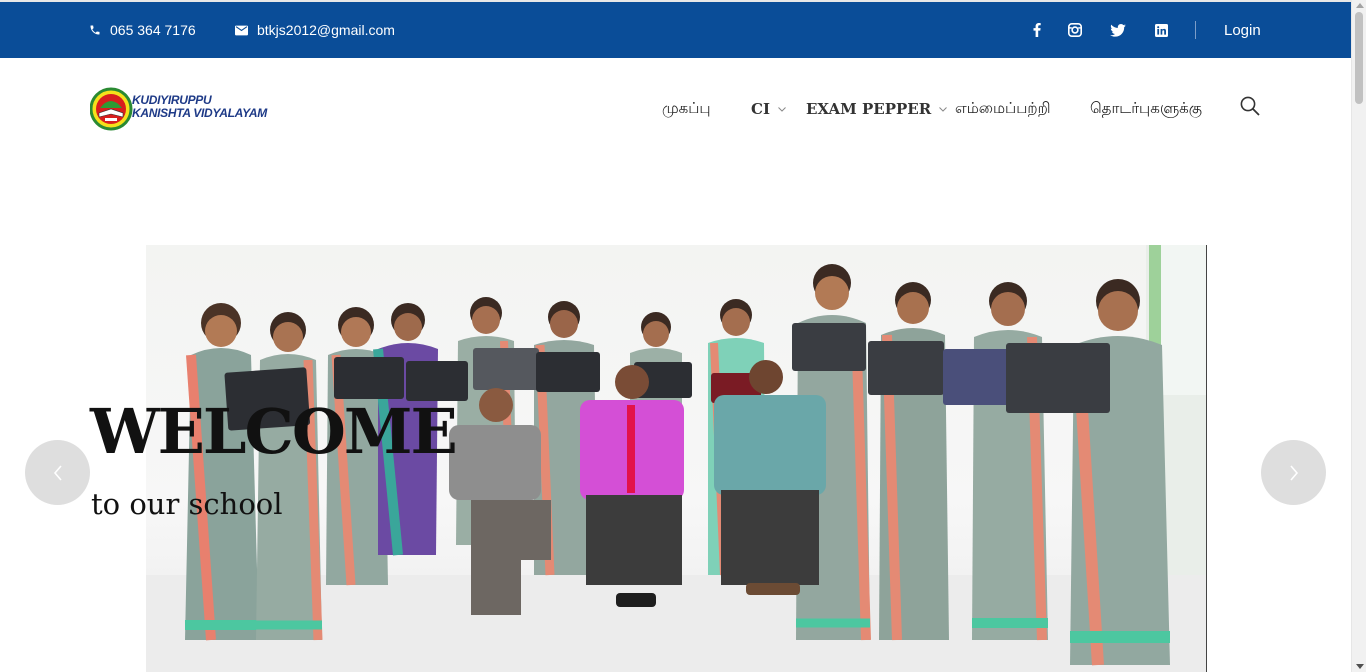  I want to click on nav-item-exam-pepper: EXAM PEPPER, so click(877, 109).